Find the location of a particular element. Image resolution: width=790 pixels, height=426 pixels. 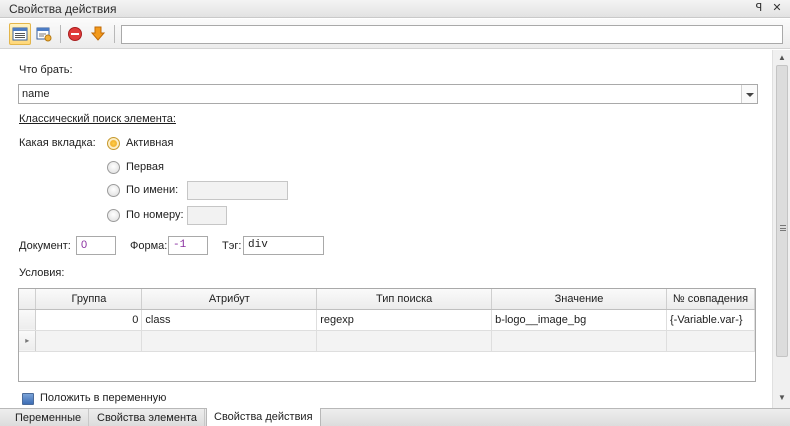

document-value: 0 is located at coordinates (84, 245).